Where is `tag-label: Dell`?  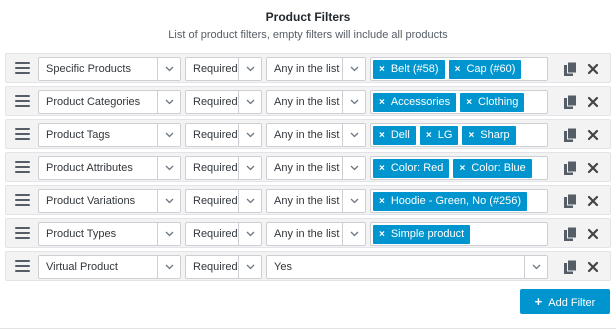
tag-label: Dell is located at coordinates (400, 135).